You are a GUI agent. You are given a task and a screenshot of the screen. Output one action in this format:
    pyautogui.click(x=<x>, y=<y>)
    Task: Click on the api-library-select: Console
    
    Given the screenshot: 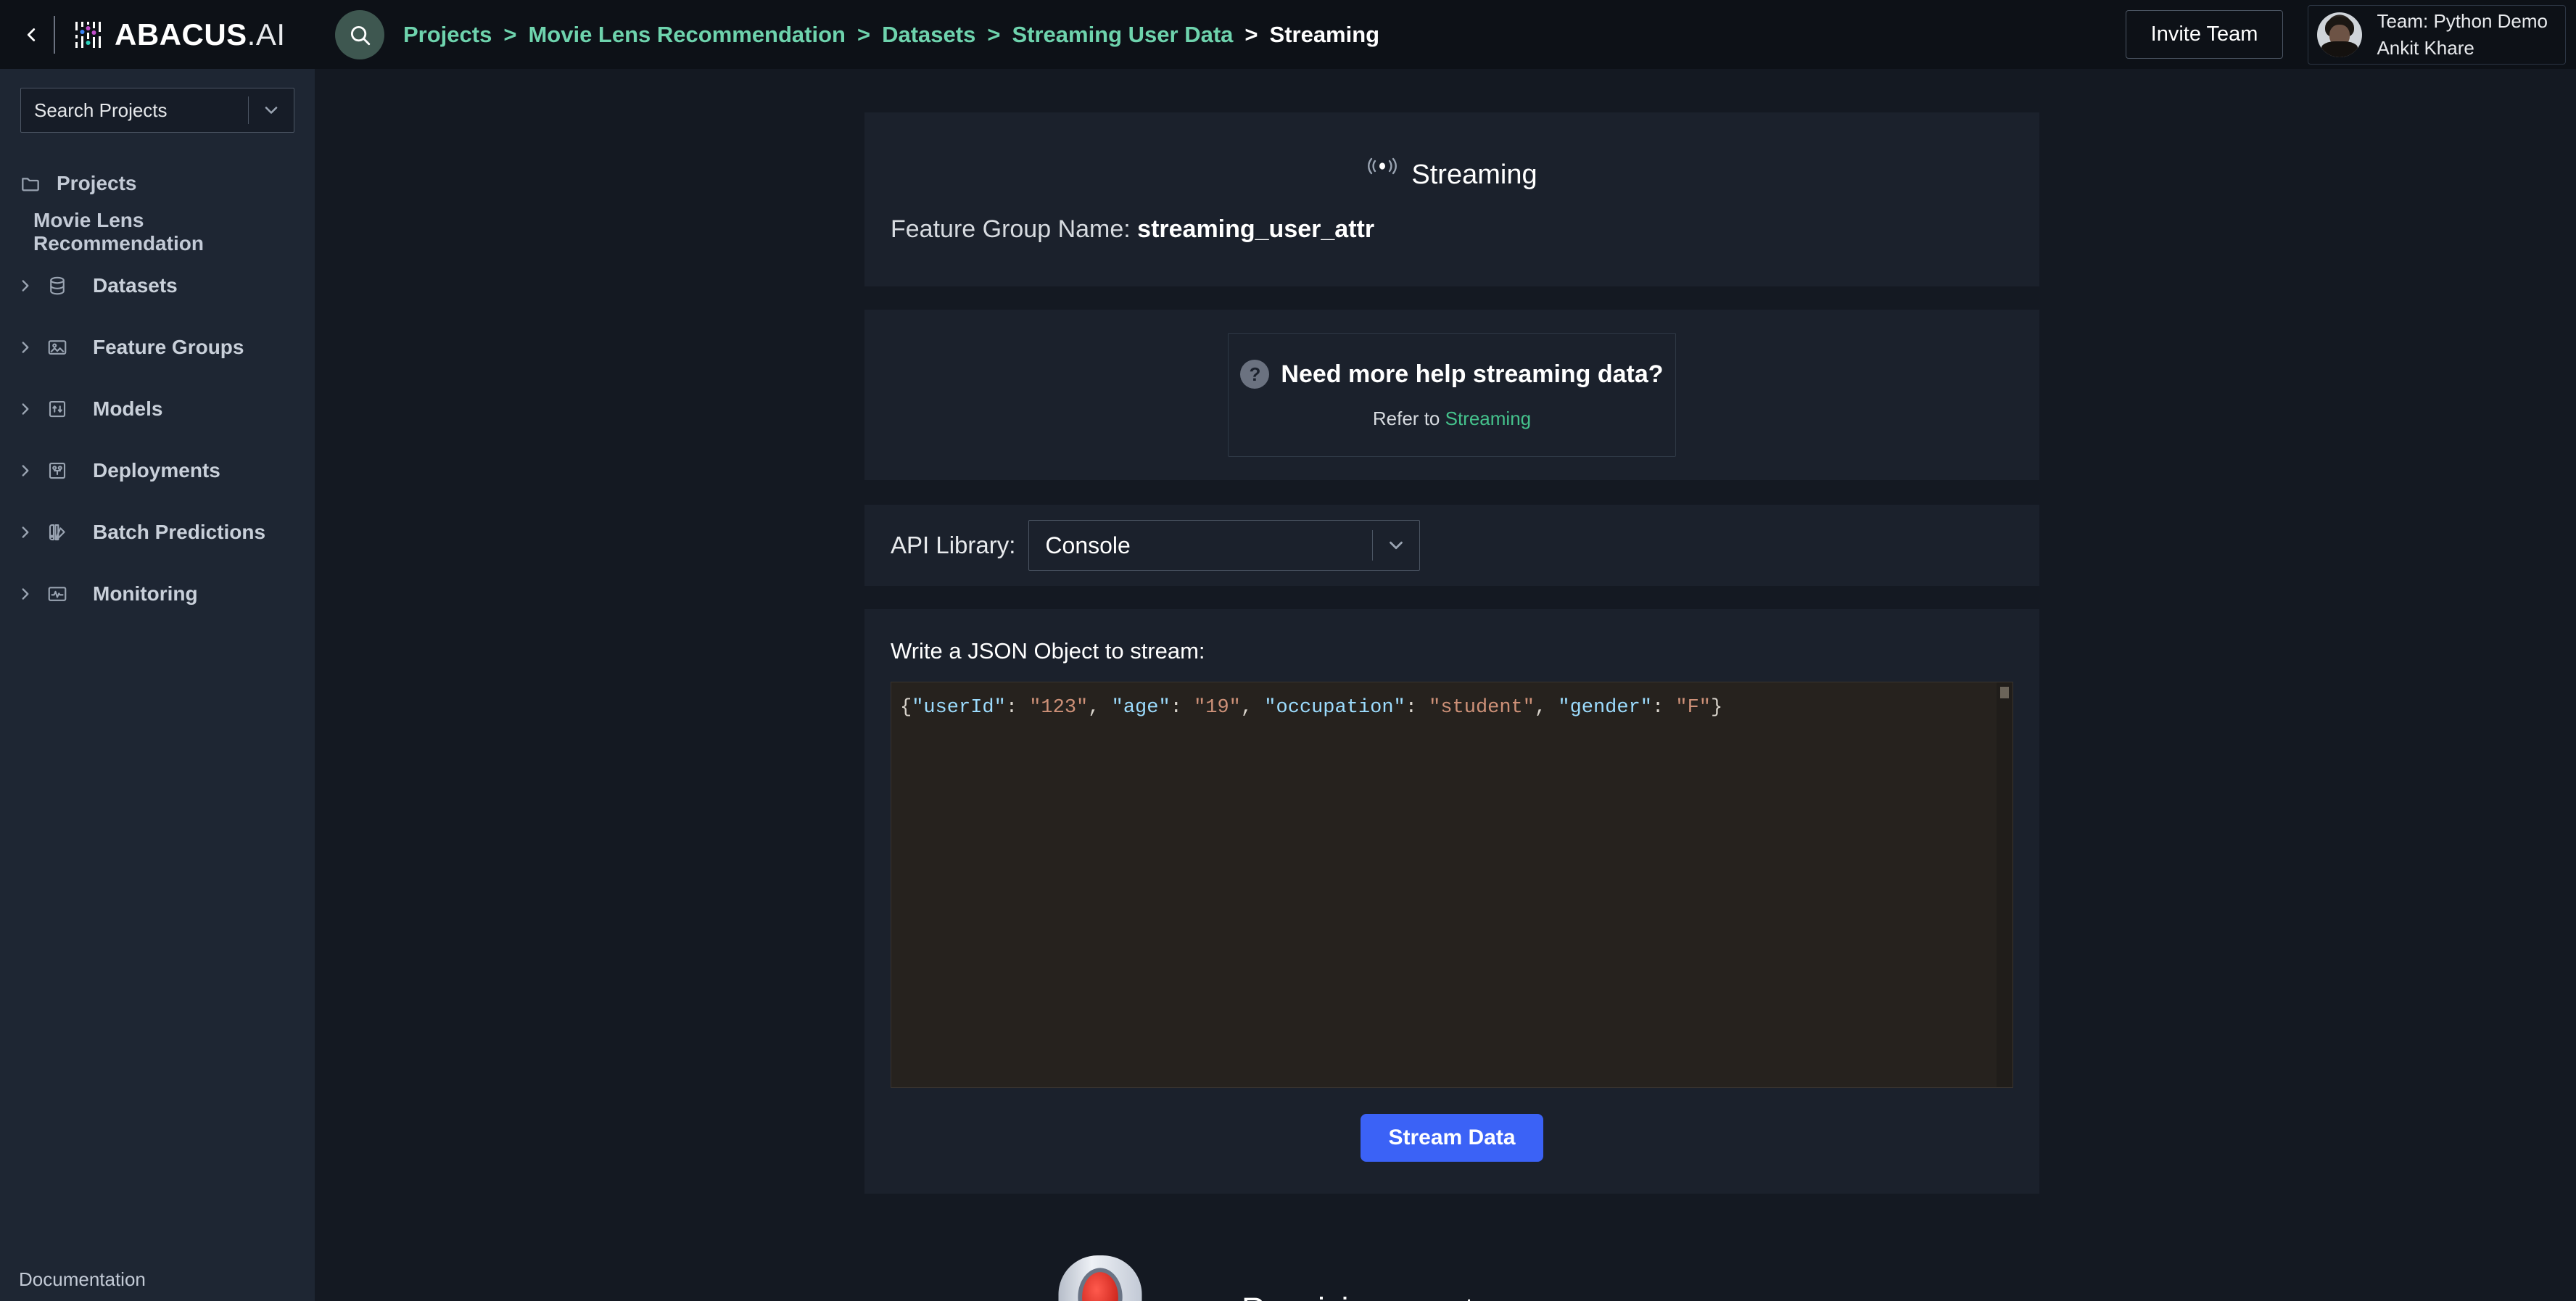 What is the action you would take?
    pyautogui.click(x=1224, y=545)
    